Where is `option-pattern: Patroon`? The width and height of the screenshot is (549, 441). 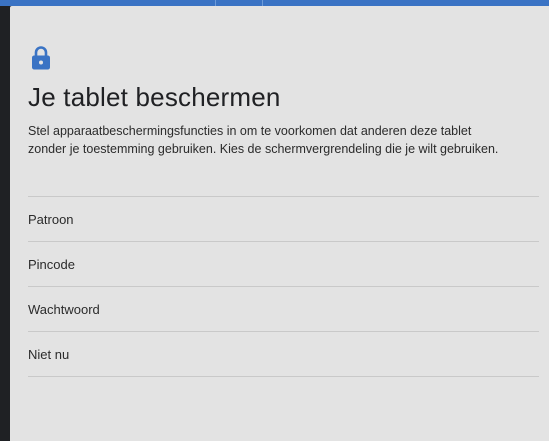
option-pattern: Patroon is located at coordinates (283, 219).